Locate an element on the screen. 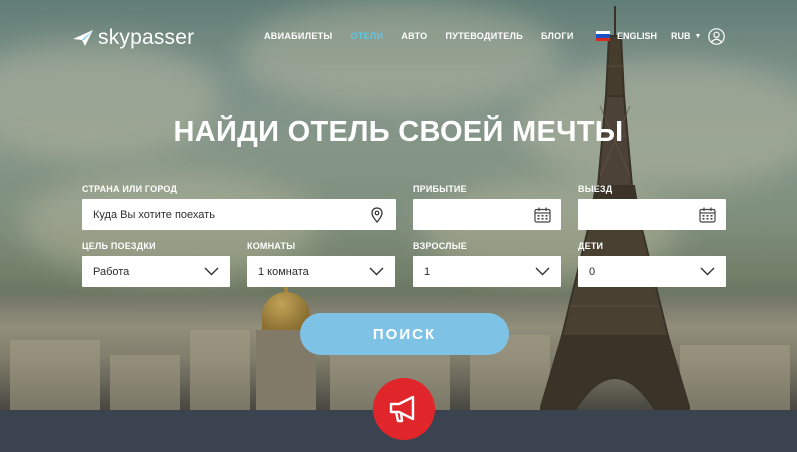 Image resolution: width=797 pixels, height=452 pixels. search-button: ПОИСК is located at coordinates (404, 334).